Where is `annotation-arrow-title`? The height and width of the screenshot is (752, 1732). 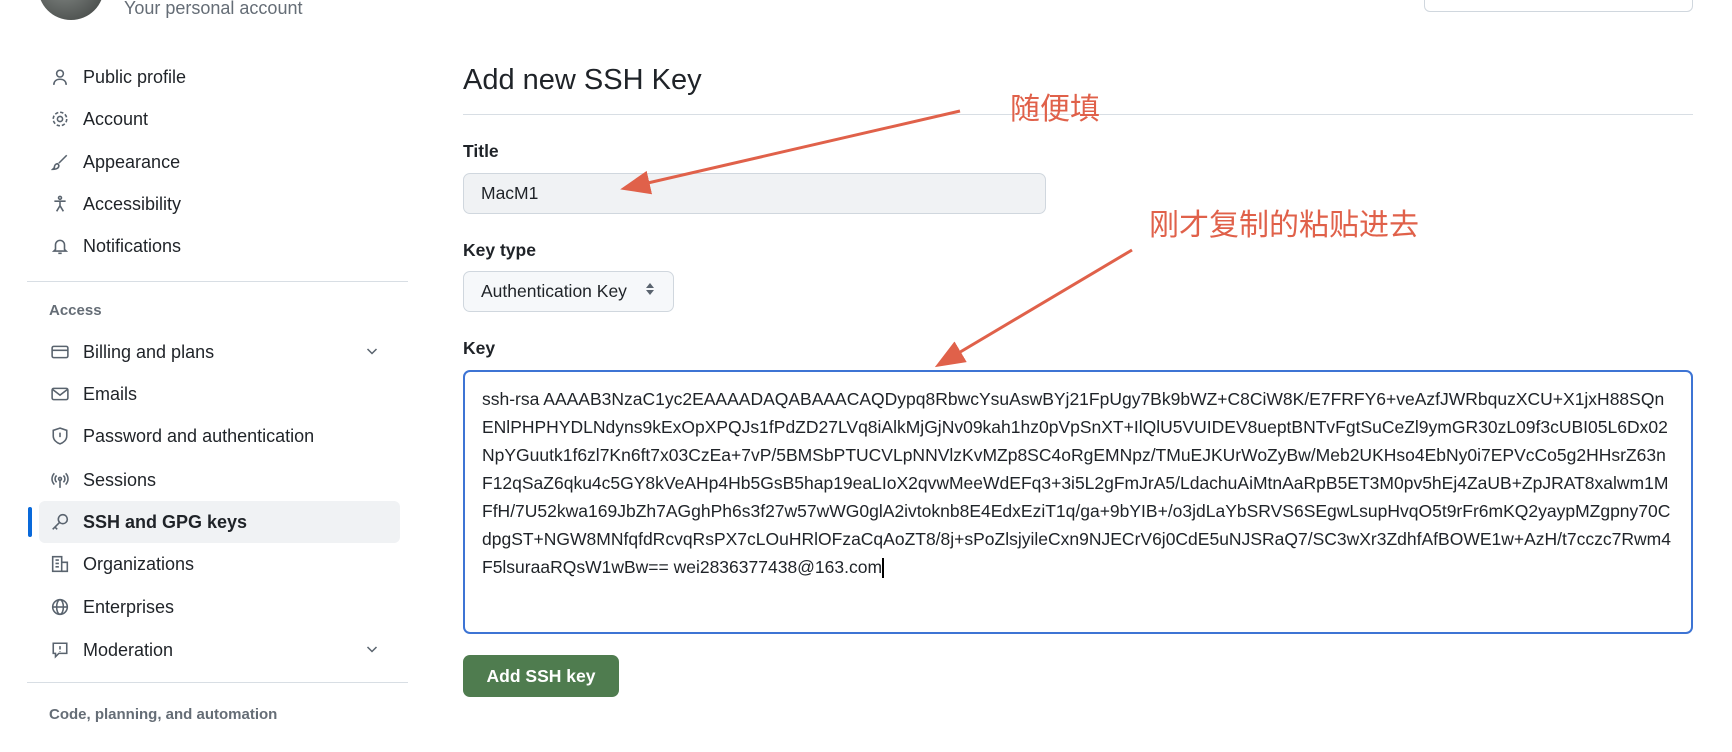
annotation-arrow-title is located at coordinates (790, 152).